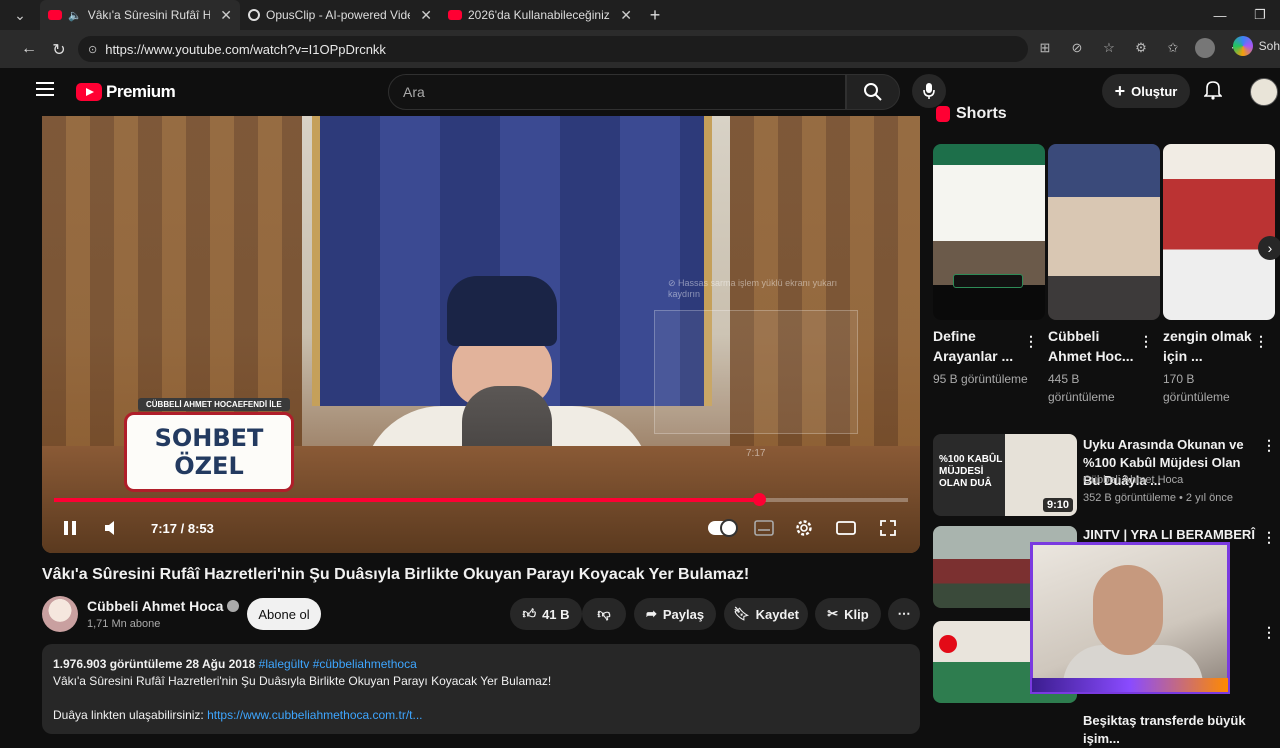  I want to click on channel-avatar, so click(60, 614).